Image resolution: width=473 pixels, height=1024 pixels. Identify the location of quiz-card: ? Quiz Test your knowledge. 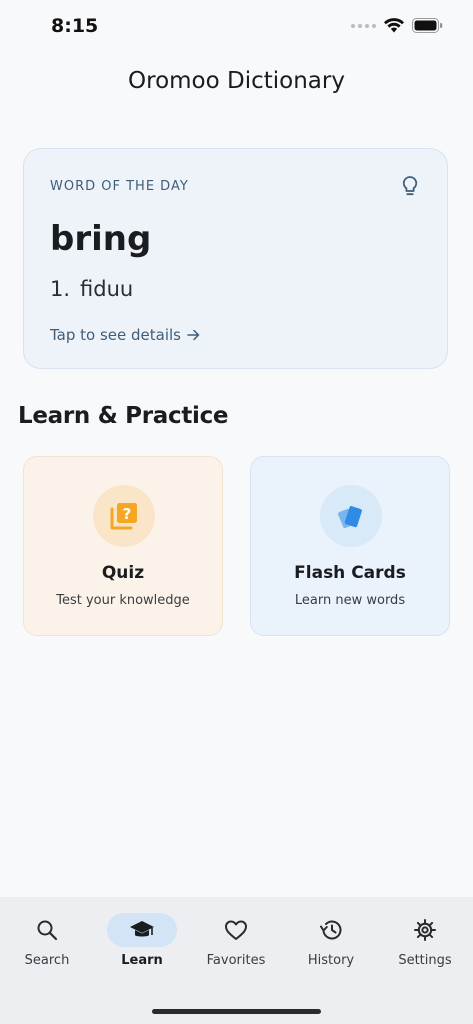
(123, 546).